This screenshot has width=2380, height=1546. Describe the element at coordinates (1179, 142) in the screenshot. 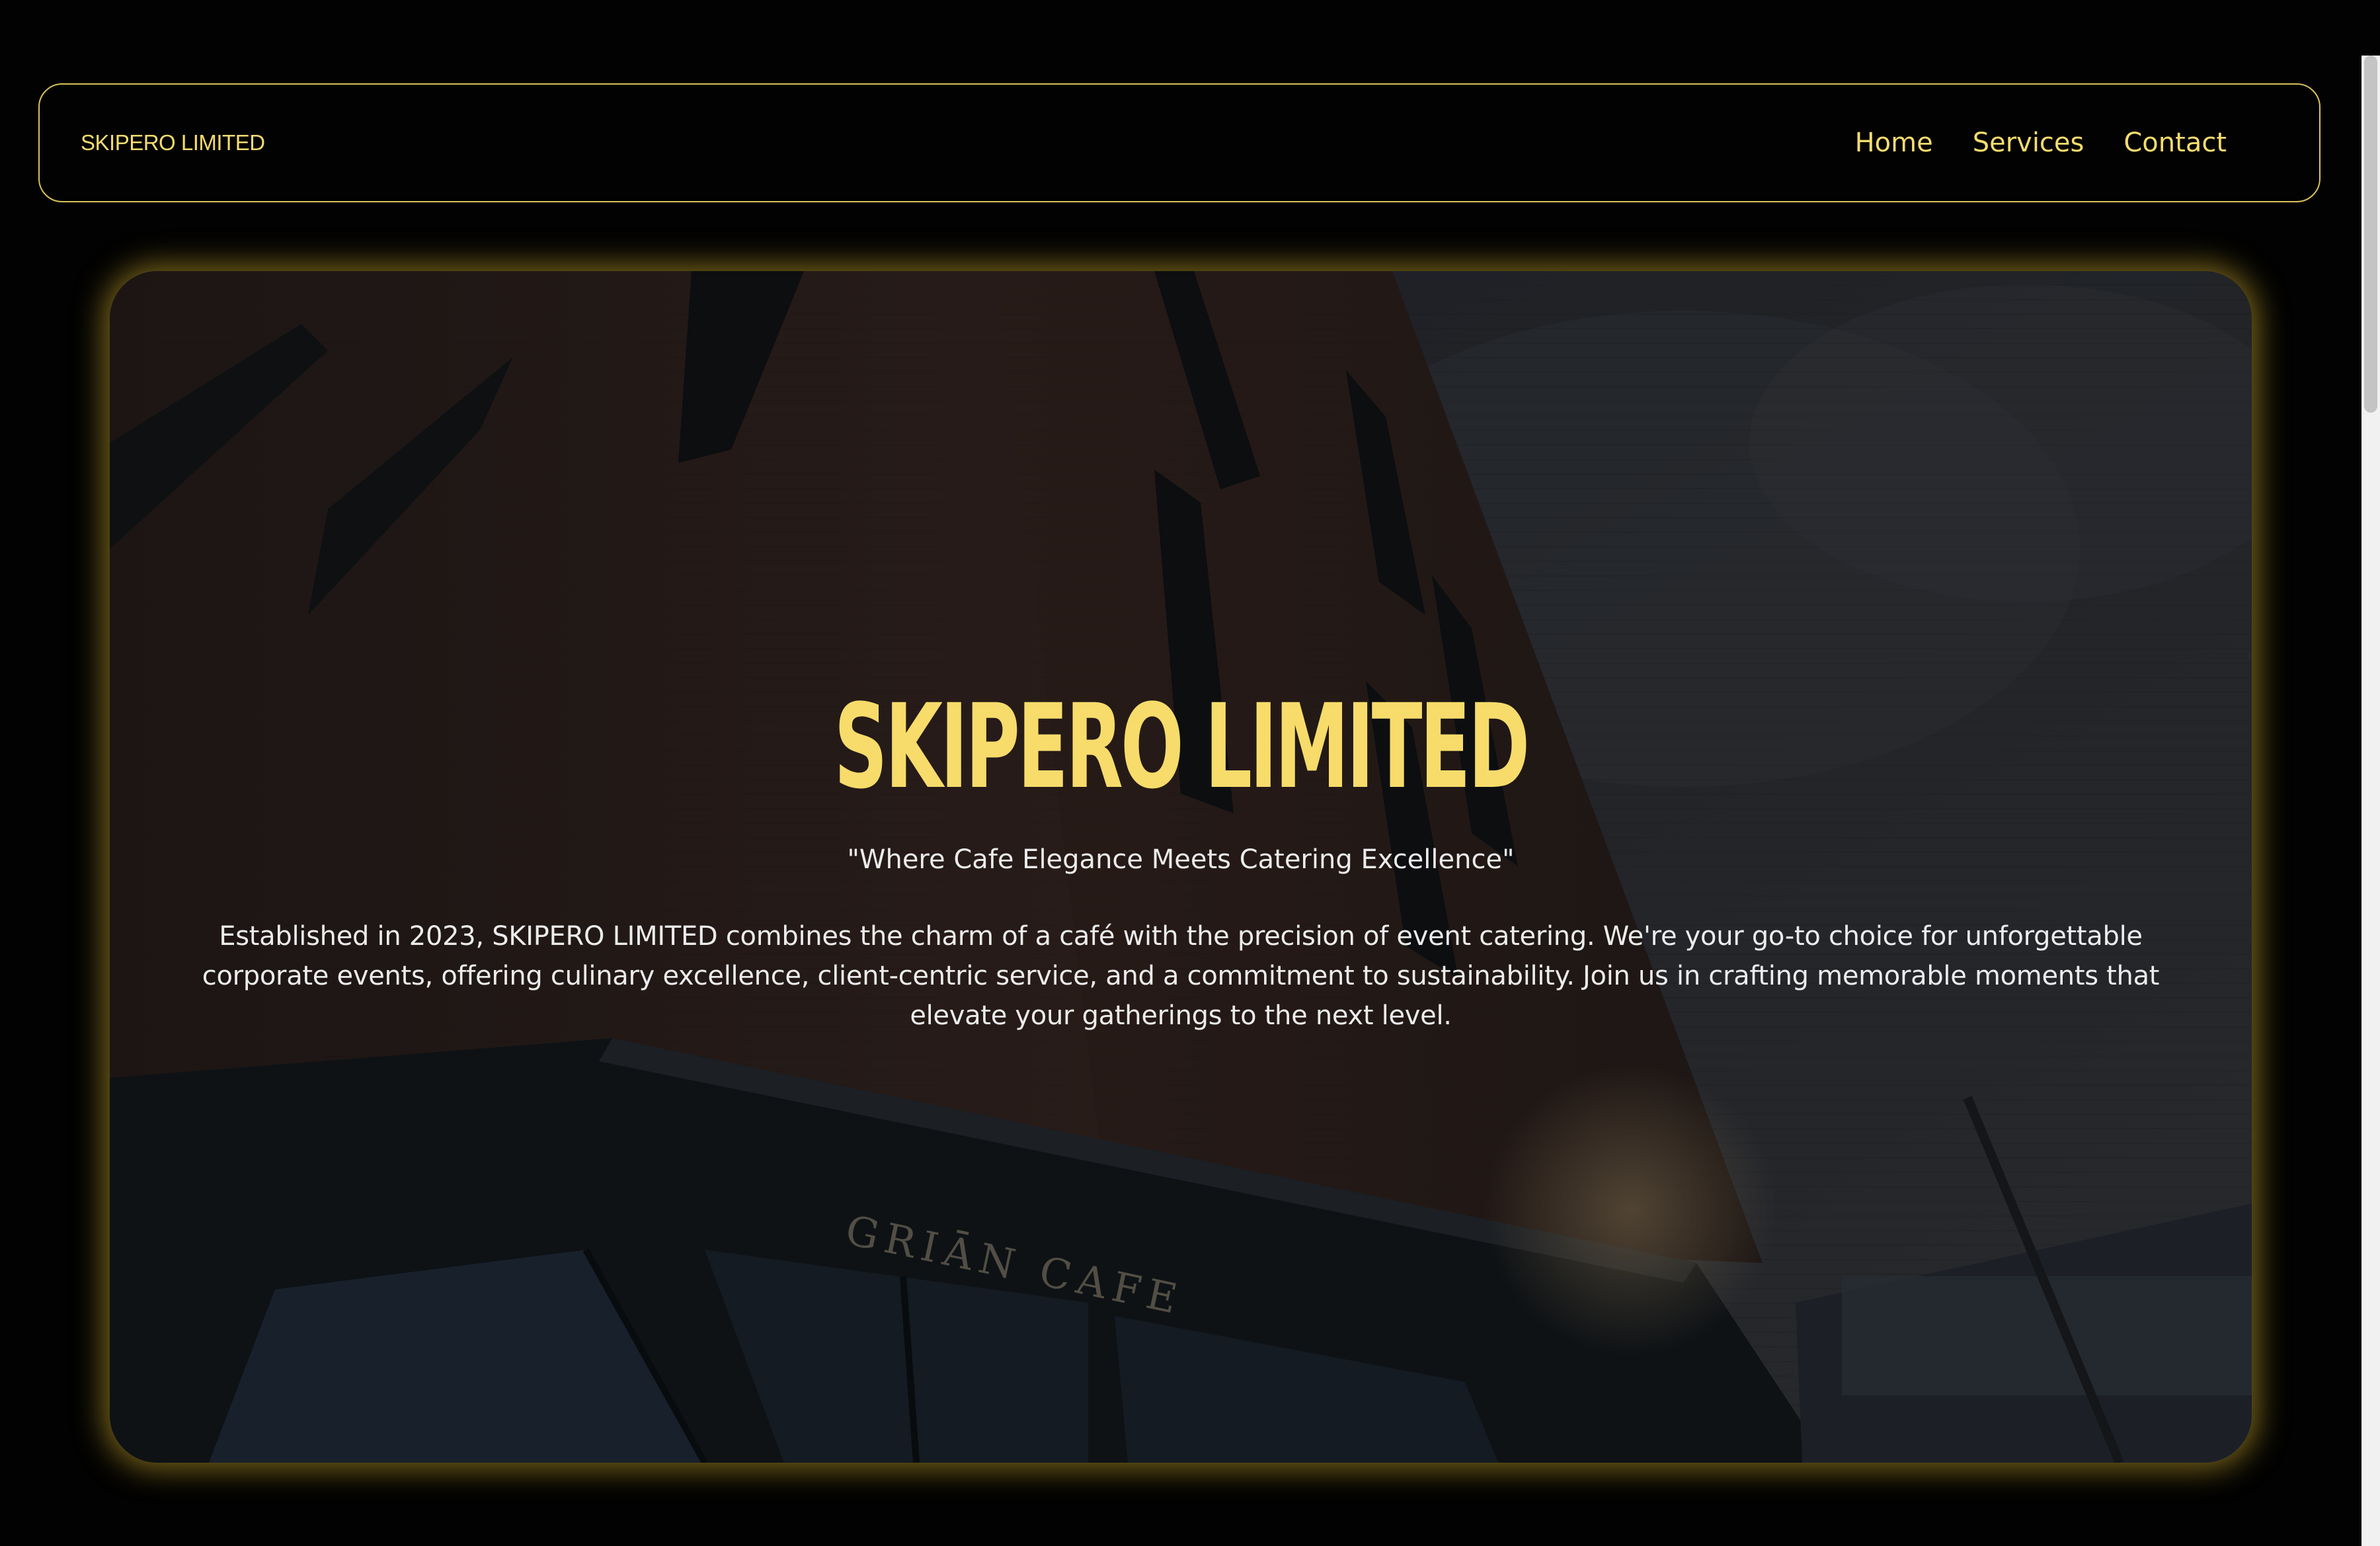

I see `top-navbar: SKIPERO LIMITED Home Services Contact` at that location.